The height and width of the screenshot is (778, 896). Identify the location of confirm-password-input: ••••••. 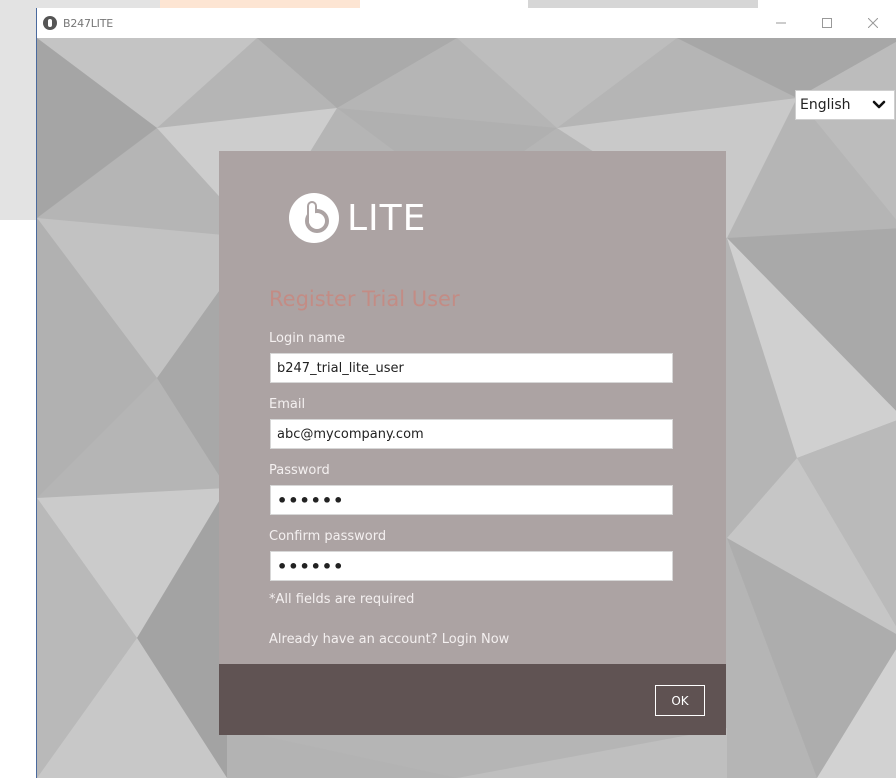
(471, 566).